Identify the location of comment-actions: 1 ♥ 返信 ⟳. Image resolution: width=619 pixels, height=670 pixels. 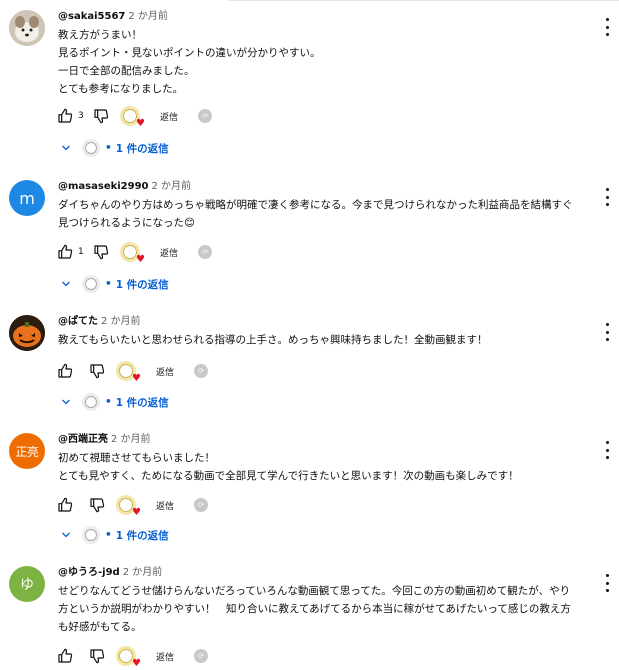
(134, 253).